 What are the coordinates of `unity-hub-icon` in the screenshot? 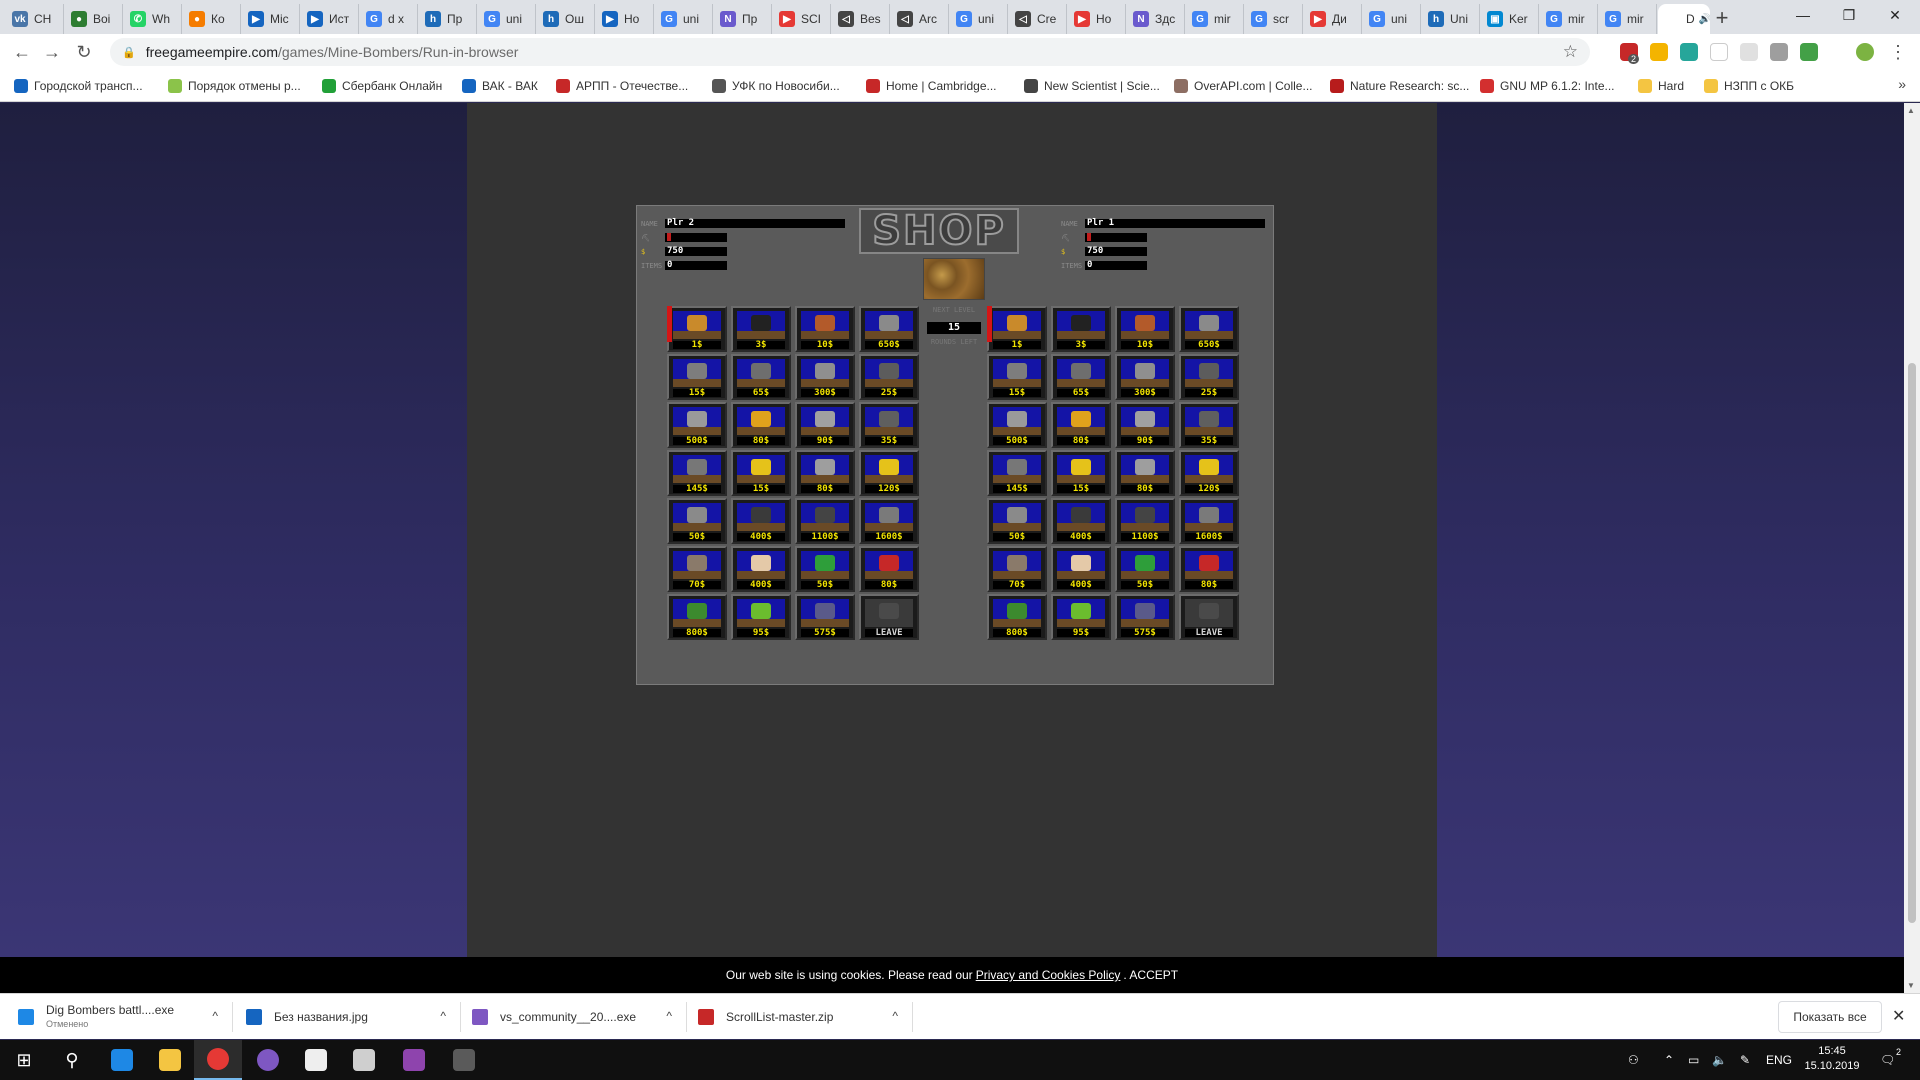 It's located at (364, 1060).